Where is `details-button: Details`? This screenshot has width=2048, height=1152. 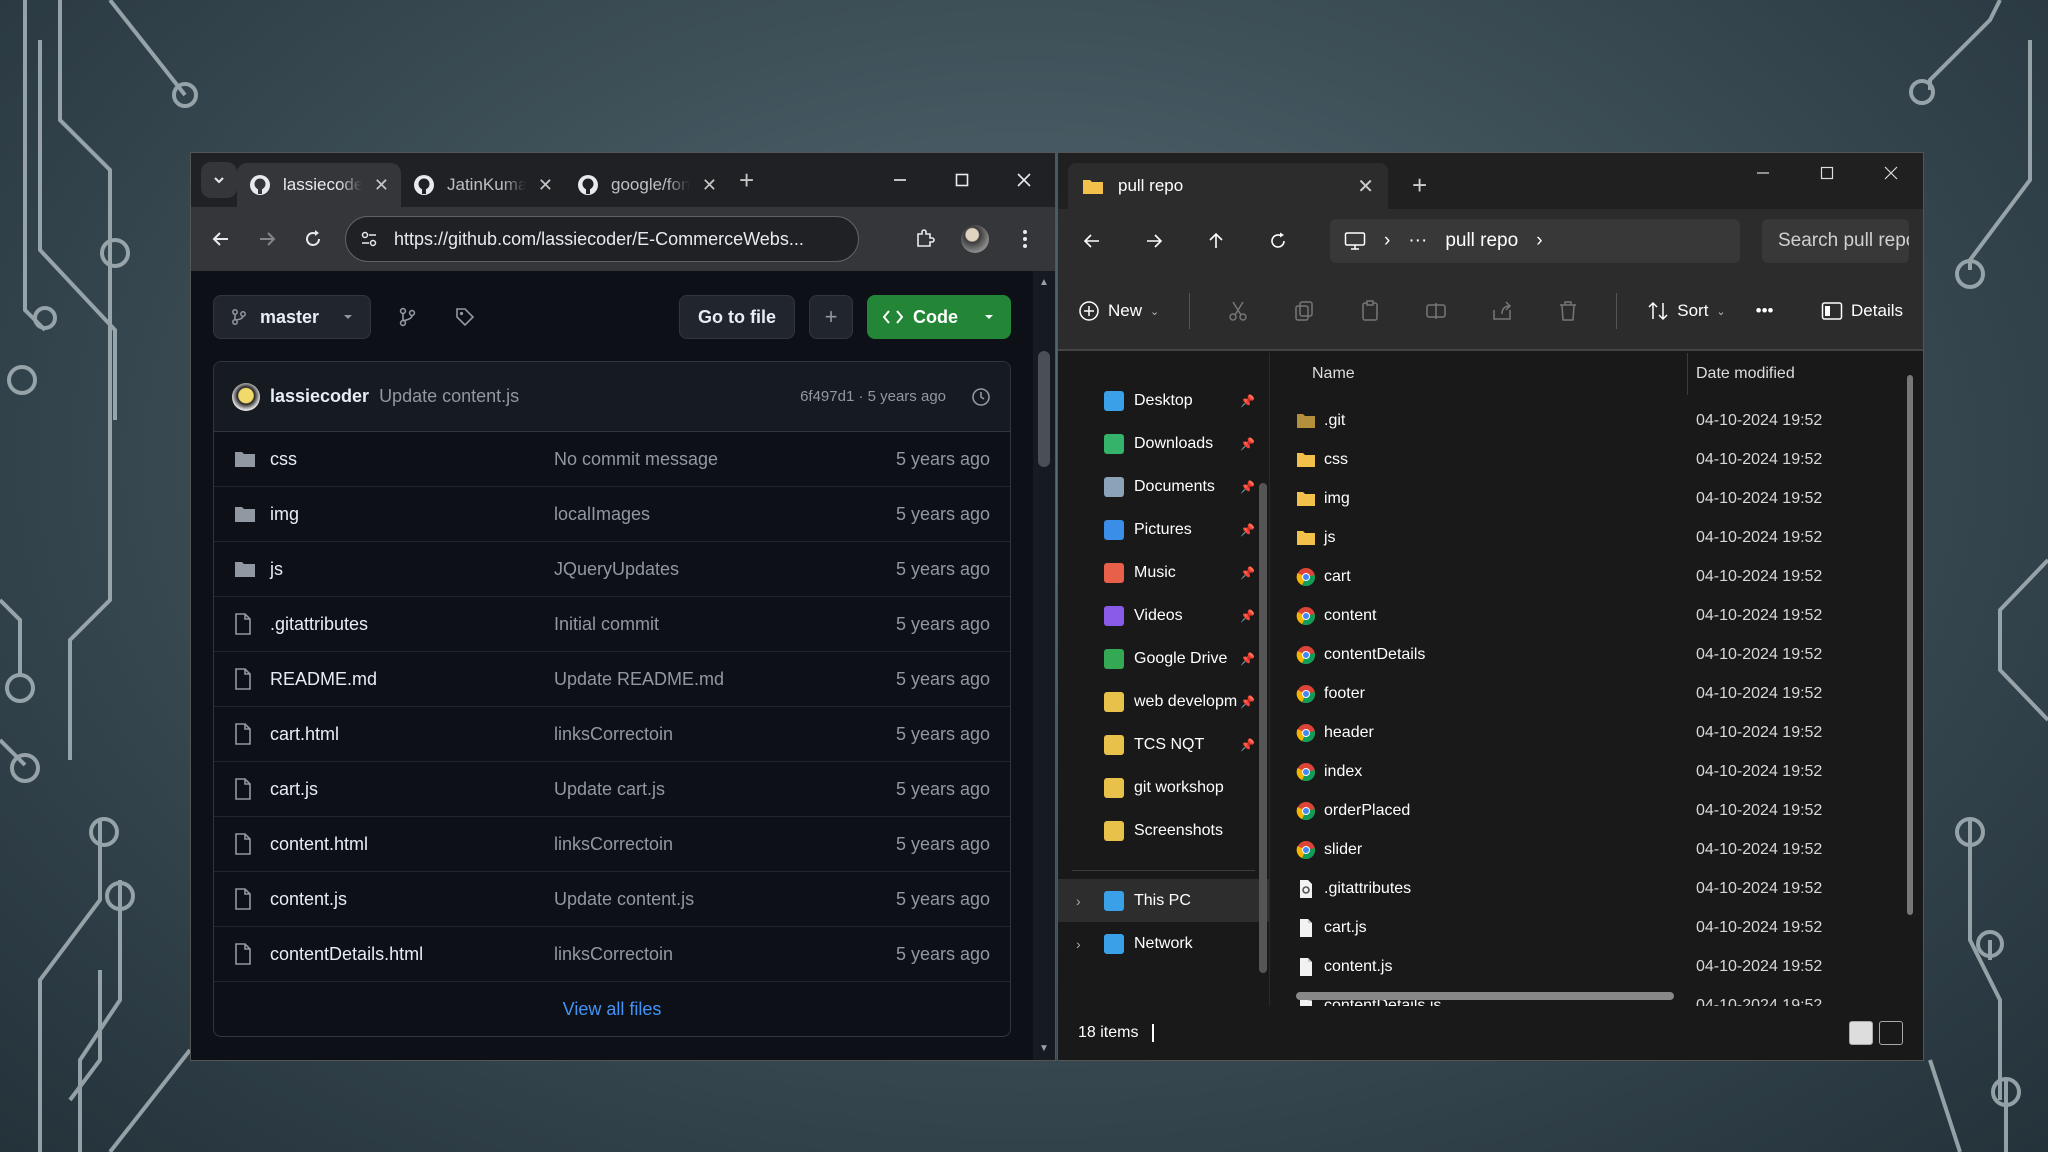 details-button: Details is located at coordinates (1862, 311).